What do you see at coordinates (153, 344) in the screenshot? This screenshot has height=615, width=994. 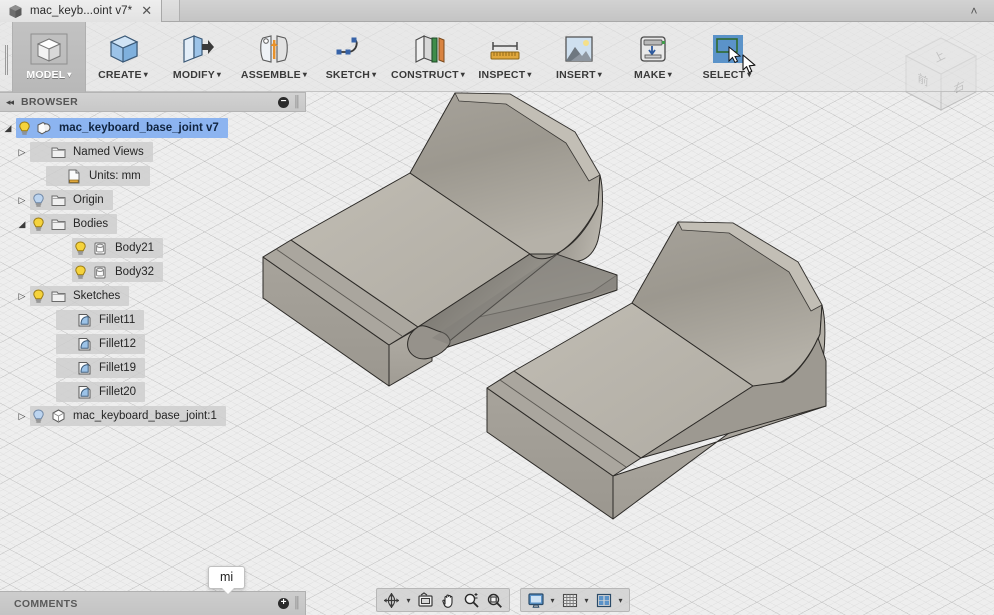 I see `tree-item-fillet12: Fillet12` at bounding box center [153, 344].